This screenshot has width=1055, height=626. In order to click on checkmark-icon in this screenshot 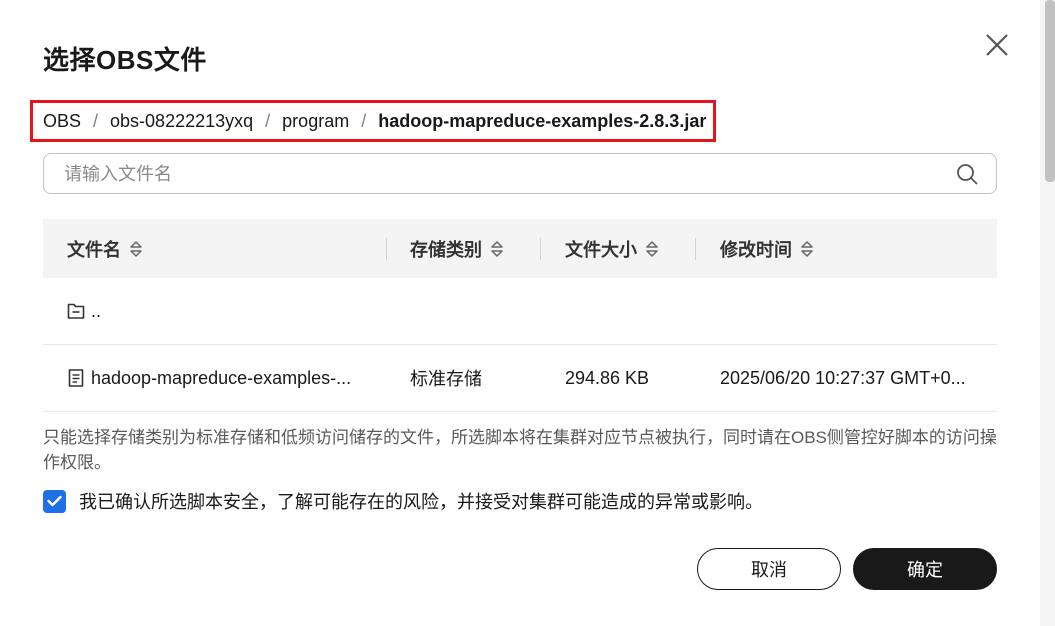, I will do `click(54, 501)`.